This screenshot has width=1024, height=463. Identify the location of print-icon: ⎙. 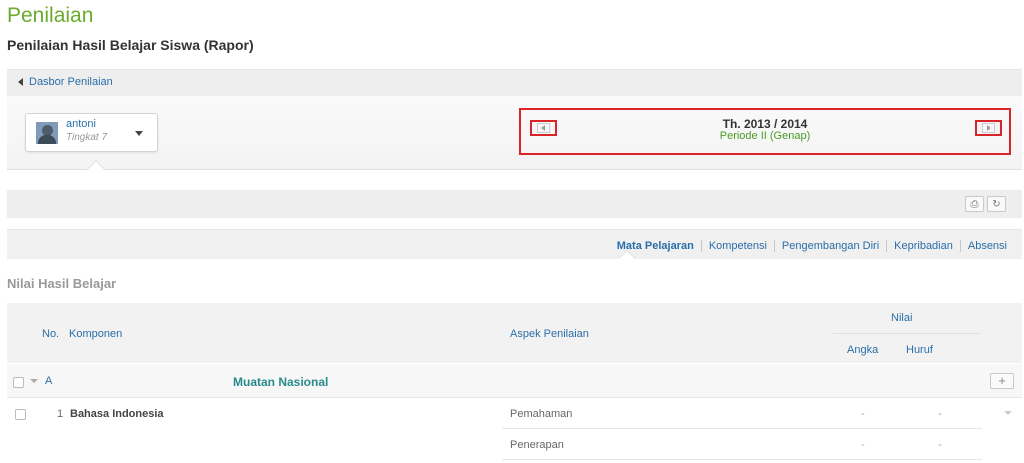
(974, 204).